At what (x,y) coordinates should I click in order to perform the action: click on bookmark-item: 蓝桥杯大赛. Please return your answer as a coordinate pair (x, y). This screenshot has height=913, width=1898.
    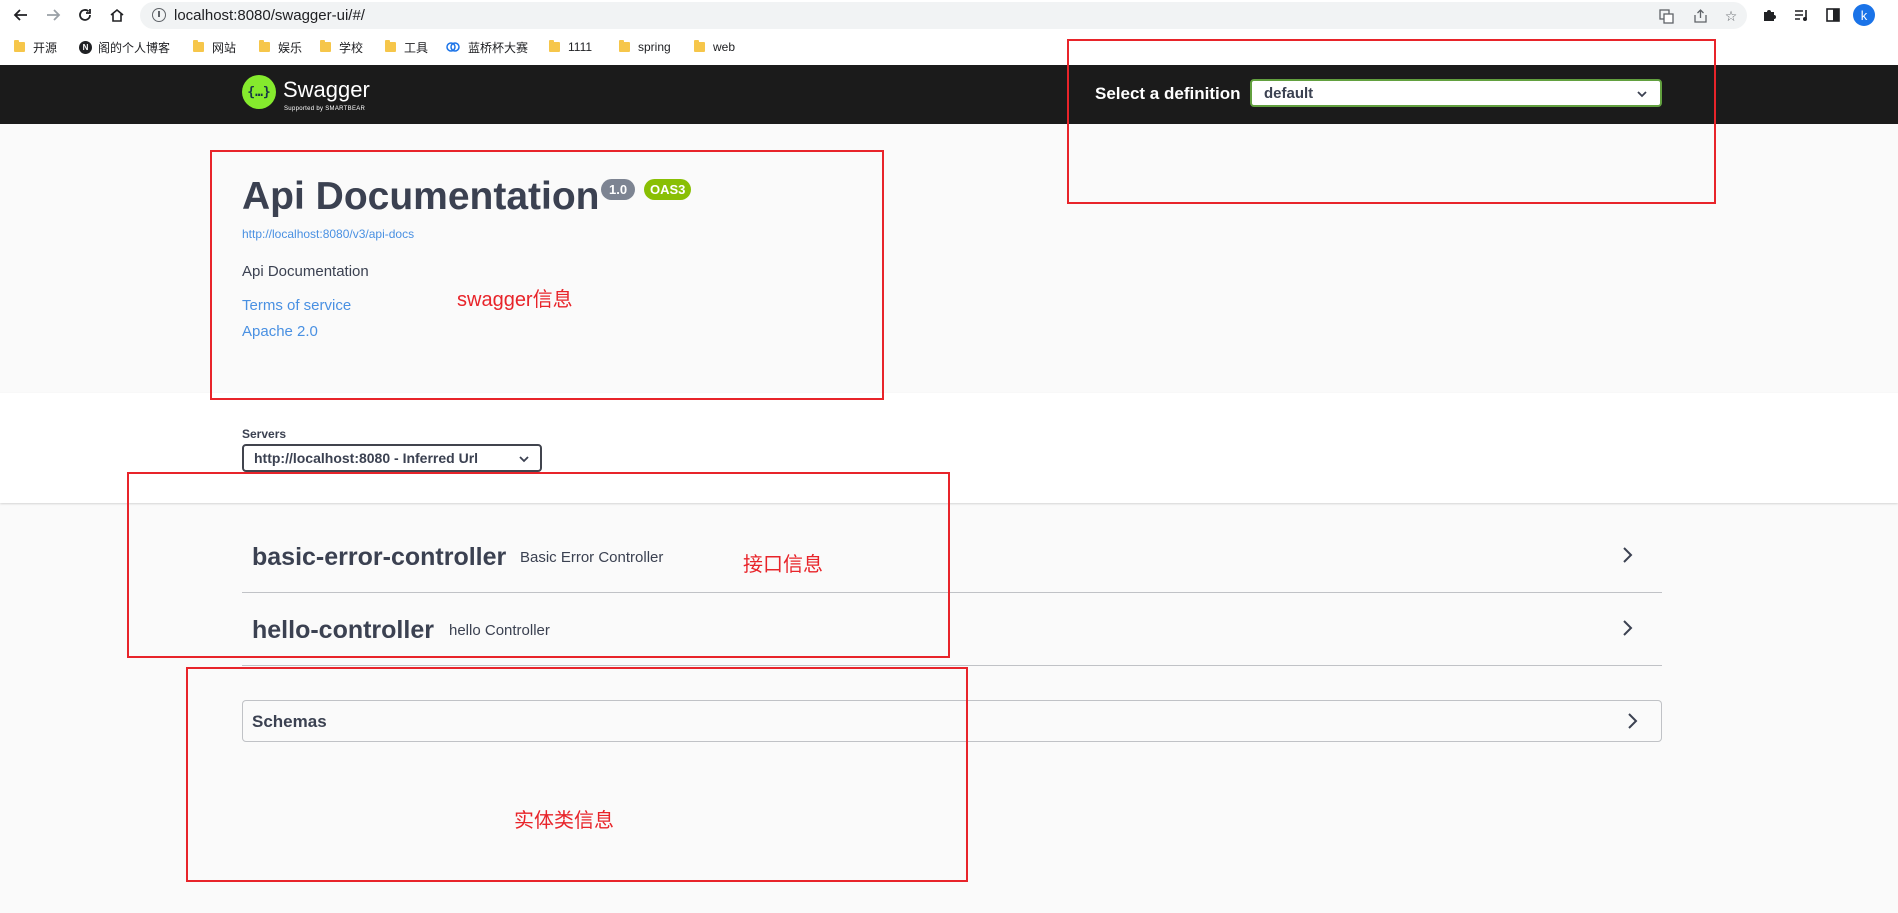
    Looking at the image, I should click on (487, 47).